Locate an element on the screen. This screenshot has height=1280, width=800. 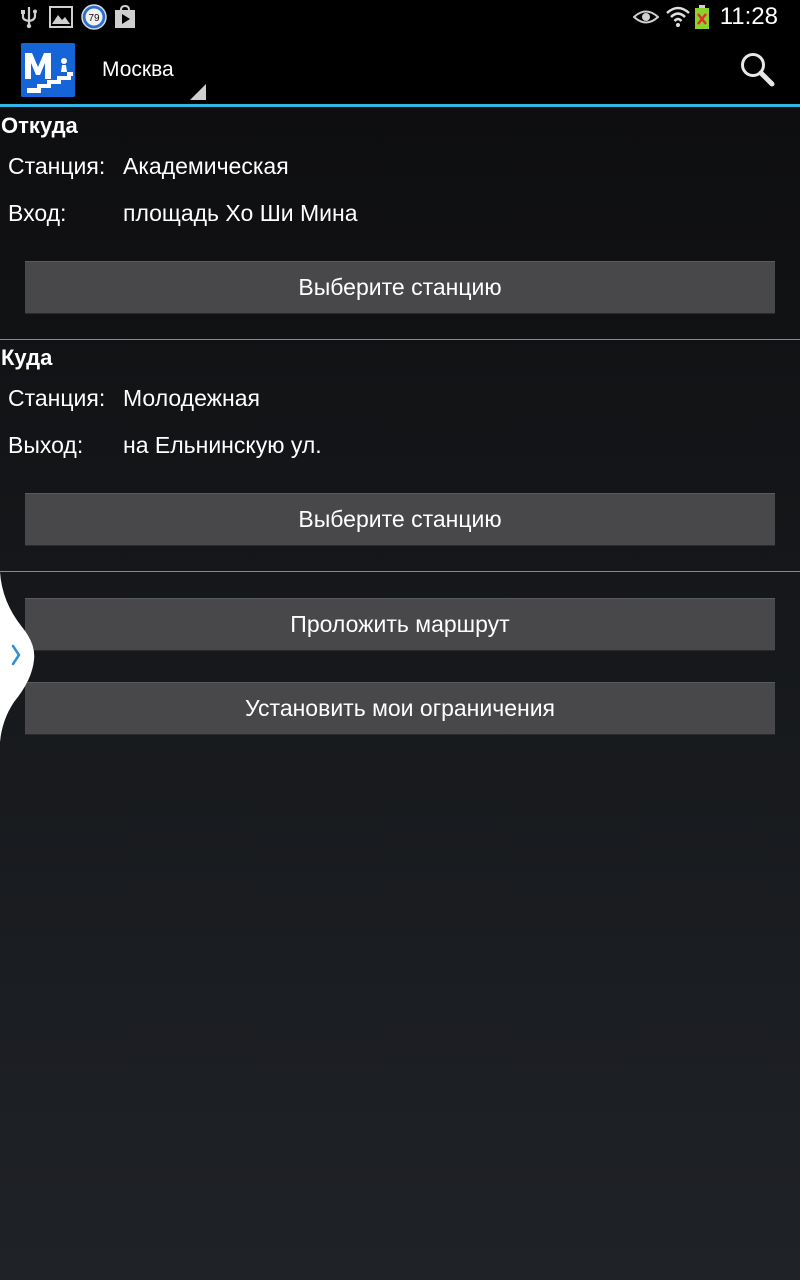
eye-icon is located at coordinates (646, 17).